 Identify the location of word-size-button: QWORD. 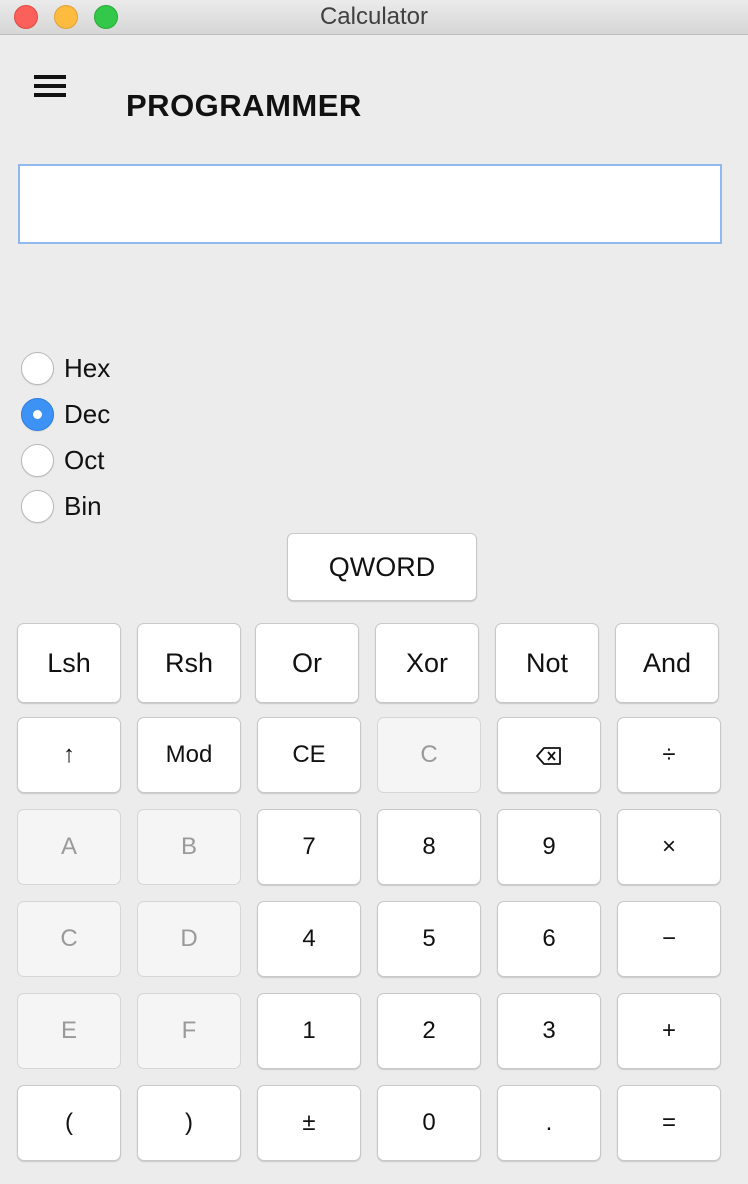
(382, 567).